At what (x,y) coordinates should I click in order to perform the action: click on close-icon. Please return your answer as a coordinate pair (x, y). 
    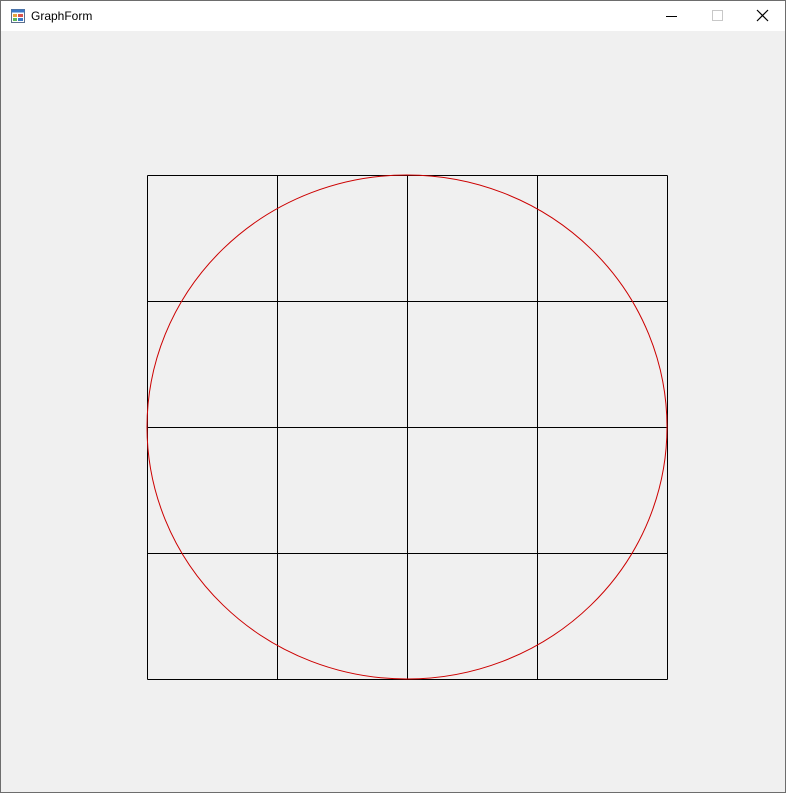
    Looking at the image, I should click on (762, 15).